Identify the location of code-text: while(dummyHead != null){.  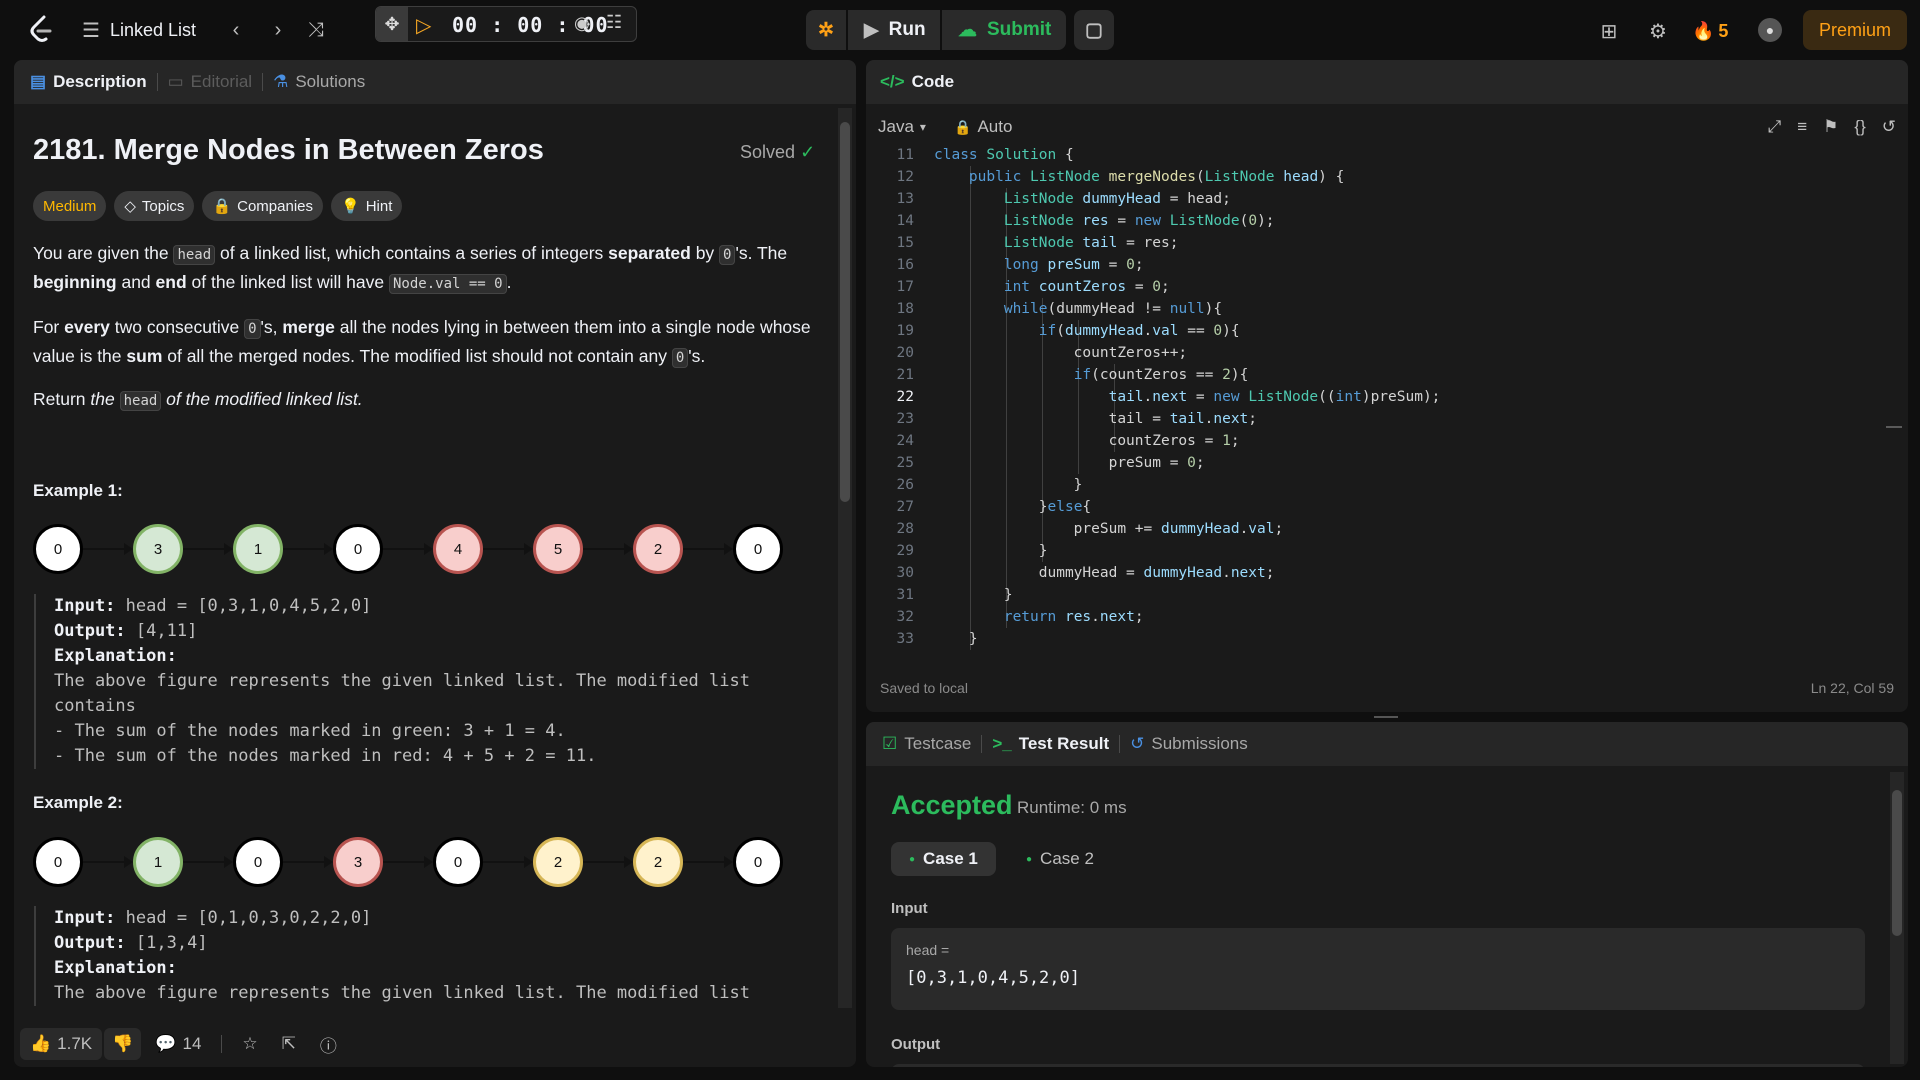
(1113, 309).